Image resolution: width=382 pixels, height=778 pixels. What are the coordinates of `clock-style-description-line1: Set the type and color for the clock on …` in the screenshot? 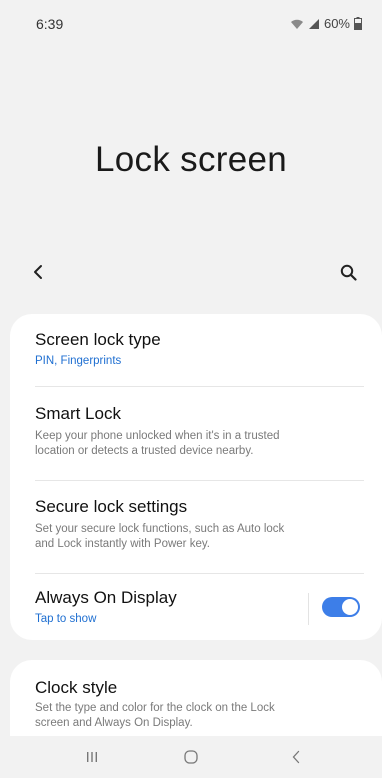 It's located at (155, 708).